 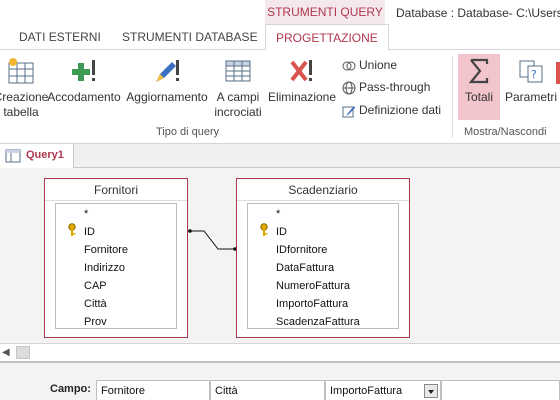 I want to click on query1-tab-label: Query1, so click(x=45, y=155).